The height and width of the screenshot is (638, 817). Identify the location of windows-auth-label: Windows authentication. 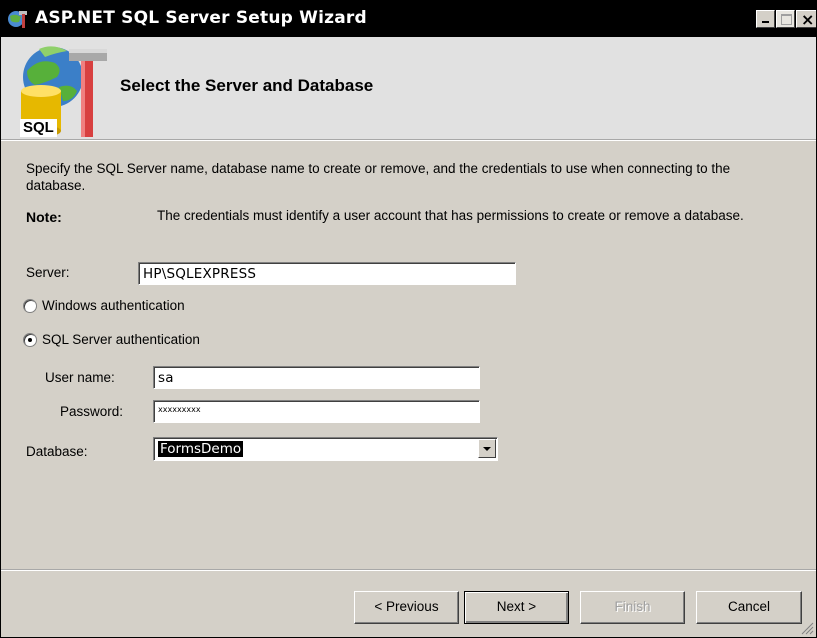
(113, 305).